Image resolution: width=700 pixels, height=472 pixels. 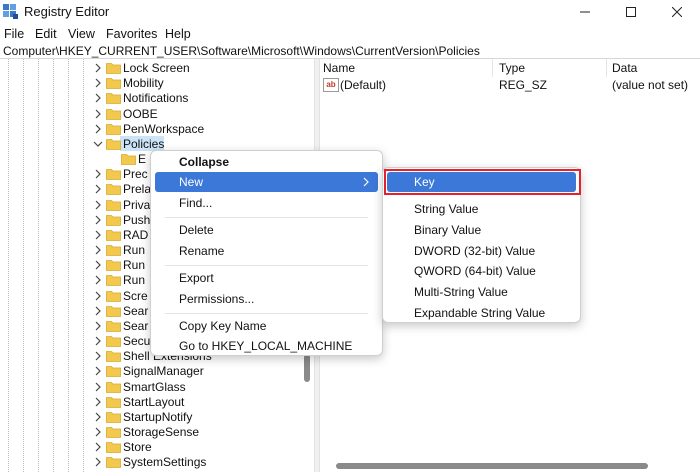 I want to click on close-button, so click(x=677, y=12).